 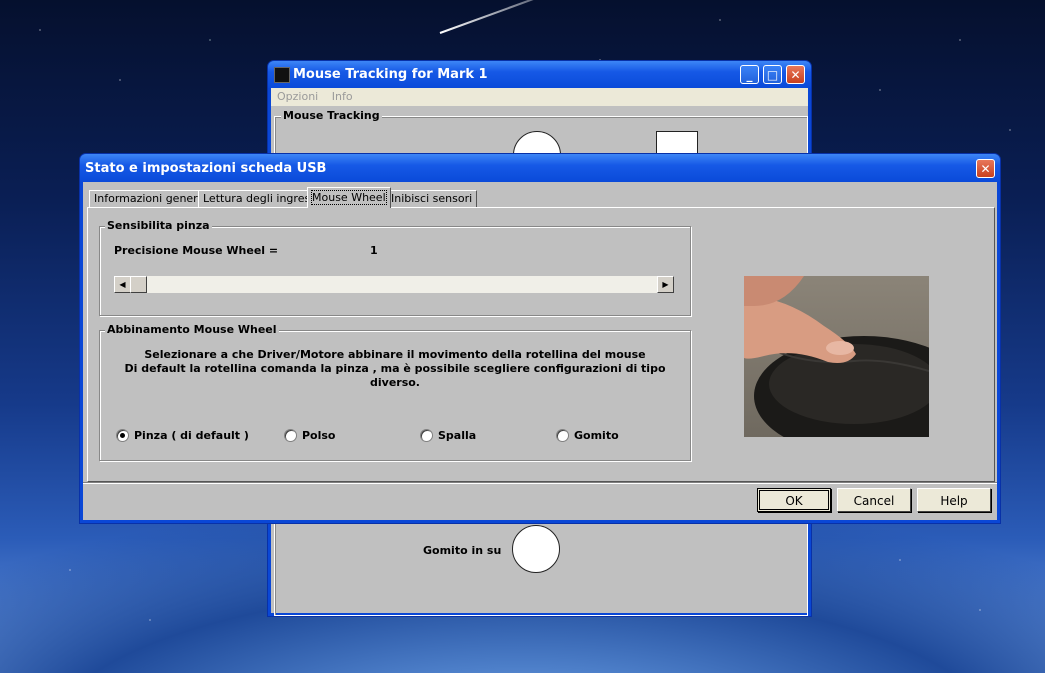 What do you see at coordinates (432, 199) in the screenshot?
I see `tab-inibisci-sensori: Inibisci sensori` at bounding box center [432, 199].